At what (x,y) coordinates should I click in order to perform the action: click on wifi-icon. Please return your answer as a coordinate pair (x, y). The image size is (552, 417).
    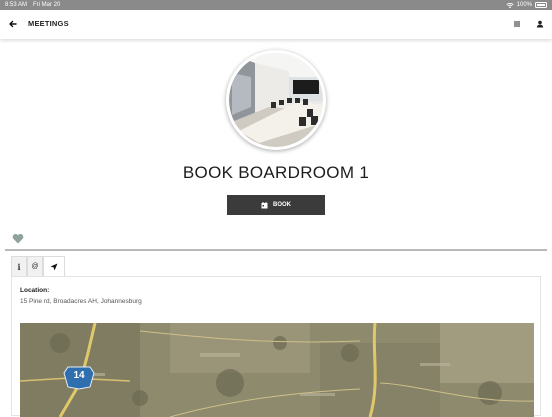
    Looking at the image, I should click on (510, 5).